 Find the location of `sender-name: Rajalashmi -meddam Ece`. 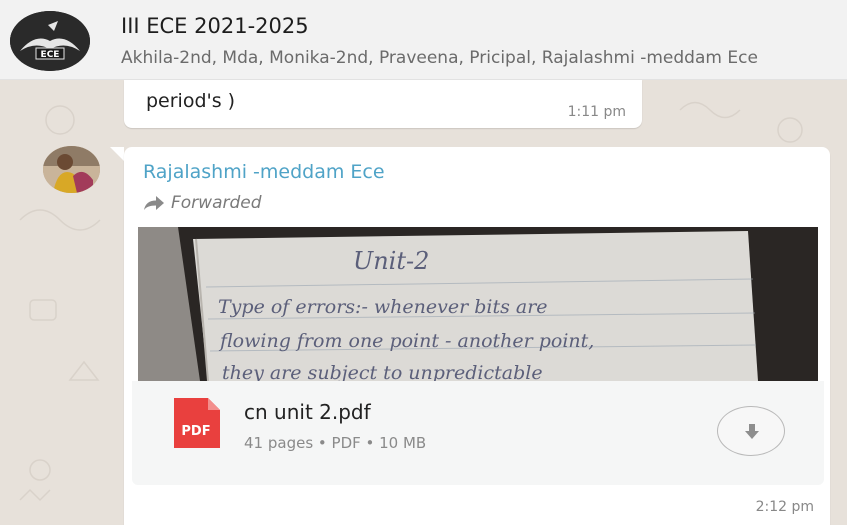

sender-name: Rajalashmi -meddam Ece is located at coordinates (264, 172).